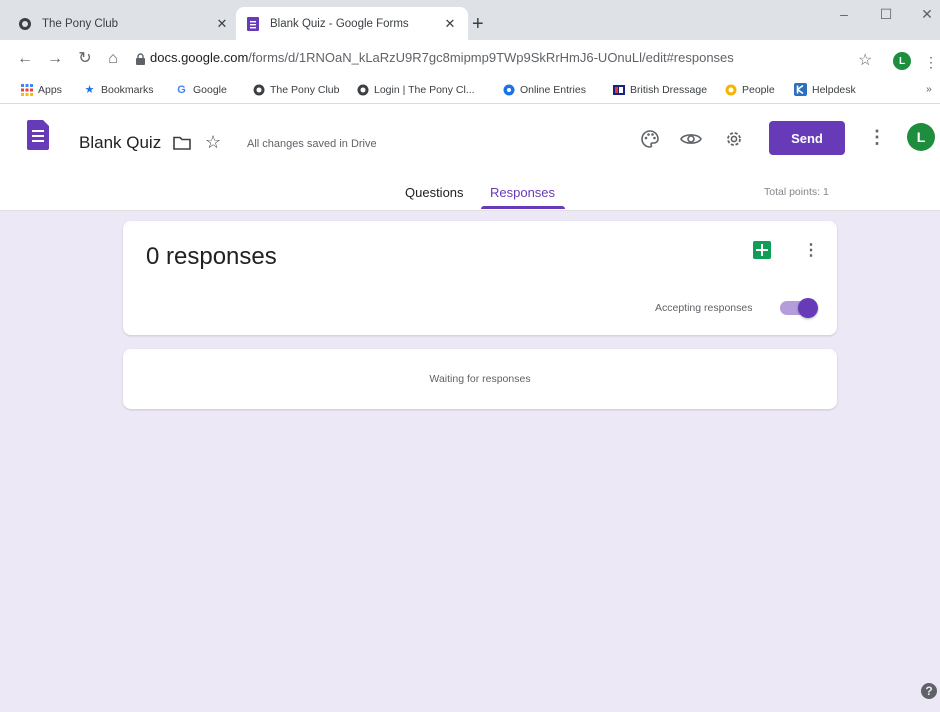 The width and height of the screenshot is (940, 712). I want to click on back-arrow-icon: ←, so click(25, 60).